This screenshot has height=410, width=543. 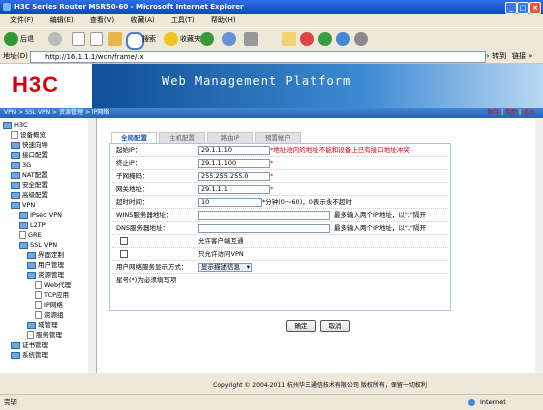 What do you see at coordinates (102, 20) in the screenshot?
I see `menu-view: 查看(V)` at bounding box center [102, 20].